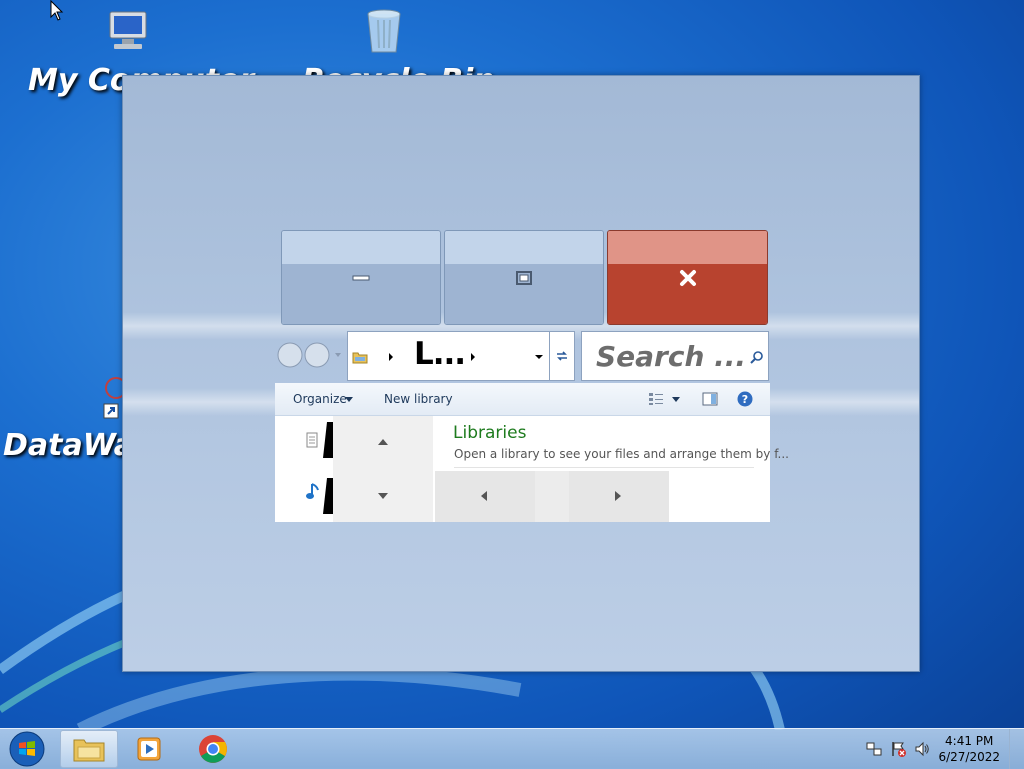 This screenshot has width=1024, height=769. What do you see at coordinates (383, 442) in the screenshot?
I see `scroll-up-arrow-icon` at bounding box center [383, 442].